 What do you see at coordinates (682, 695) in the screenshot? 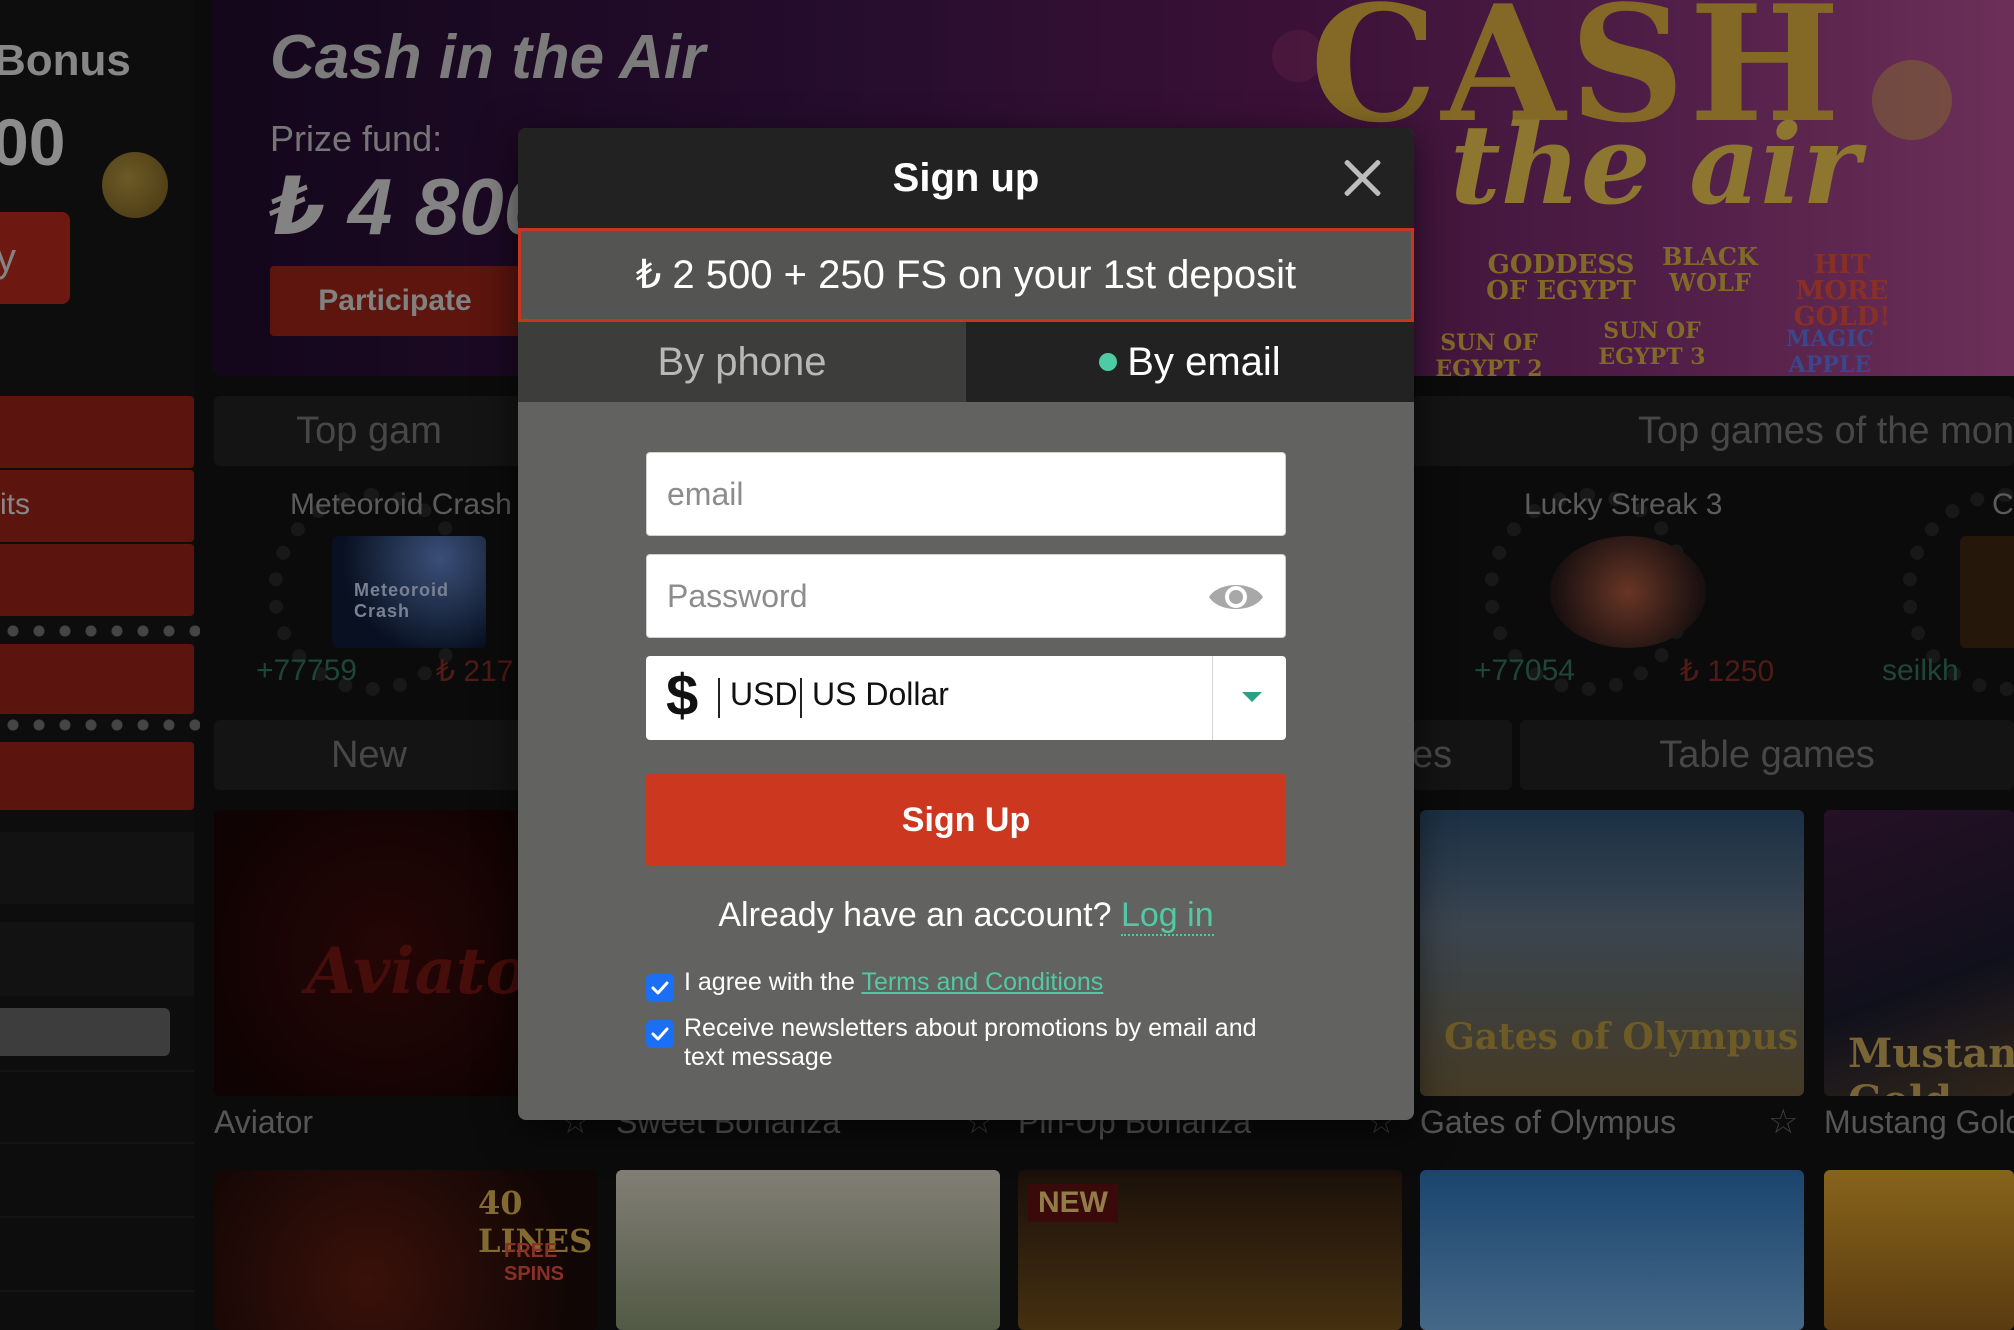
I see `dollar-icon: $` at bounding box center [682, 695].